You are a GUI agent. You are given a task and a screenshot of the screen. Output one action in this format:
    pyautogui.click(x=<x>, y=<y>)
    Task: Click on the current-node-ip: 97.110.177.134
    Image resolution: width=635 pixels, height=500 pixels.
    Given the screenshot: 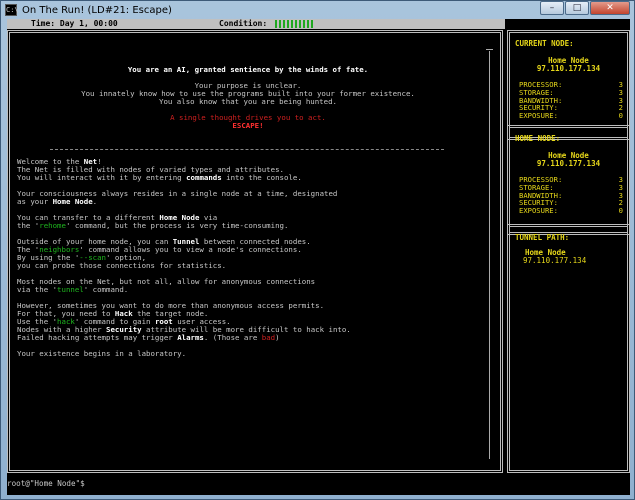 What is the action you would take?
    pyautogui.click(x=568, y=68)
    